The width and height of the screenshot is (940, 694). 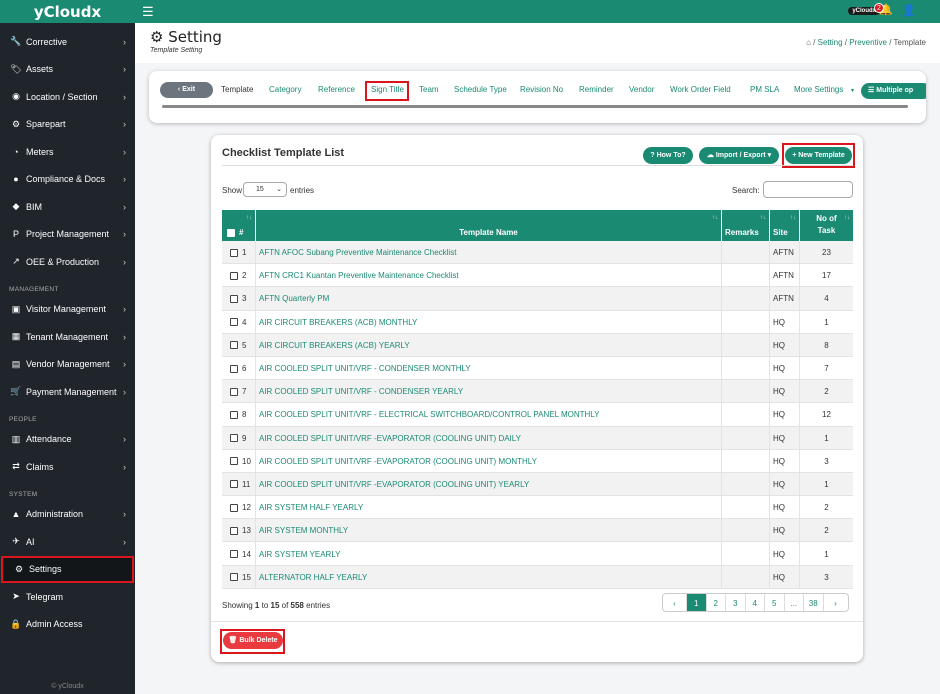 I want to click on page-button: 5, so click(x=775, y=602).